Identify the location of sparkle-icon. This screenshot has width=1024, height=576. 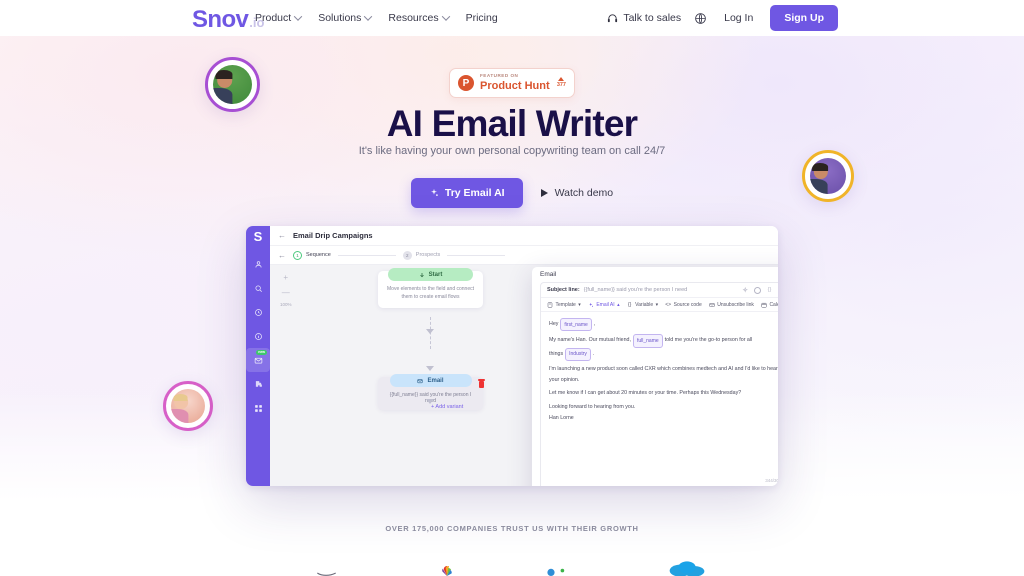
(745, 290).